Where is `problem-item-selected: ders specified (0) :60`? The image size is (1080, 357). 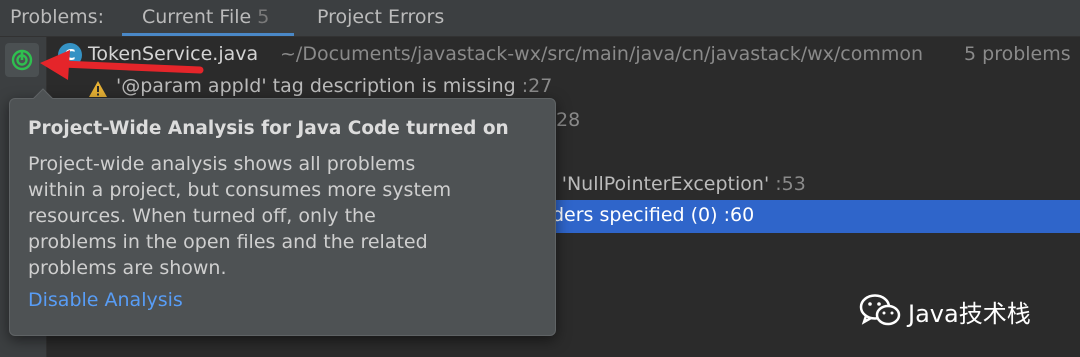
problem-item-selected: ders specified (0) :60 is located at coordinates (653, 215).